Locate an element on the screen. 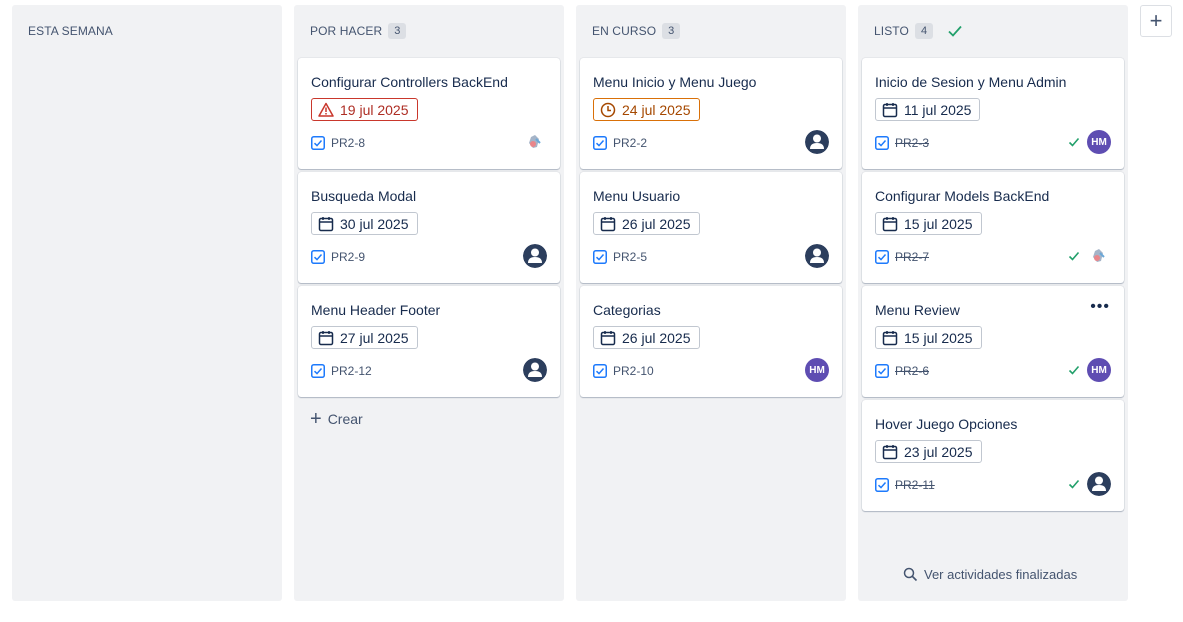 The image size is (1183, 622). due-date: 30 jul 2025 is located at coordinates (364, 223).